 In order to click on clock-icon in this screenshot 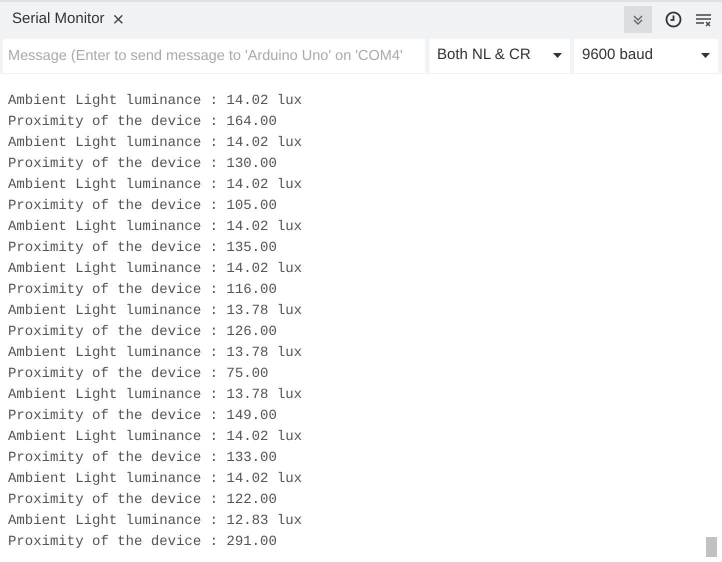, I will do `click(673, 19)`.